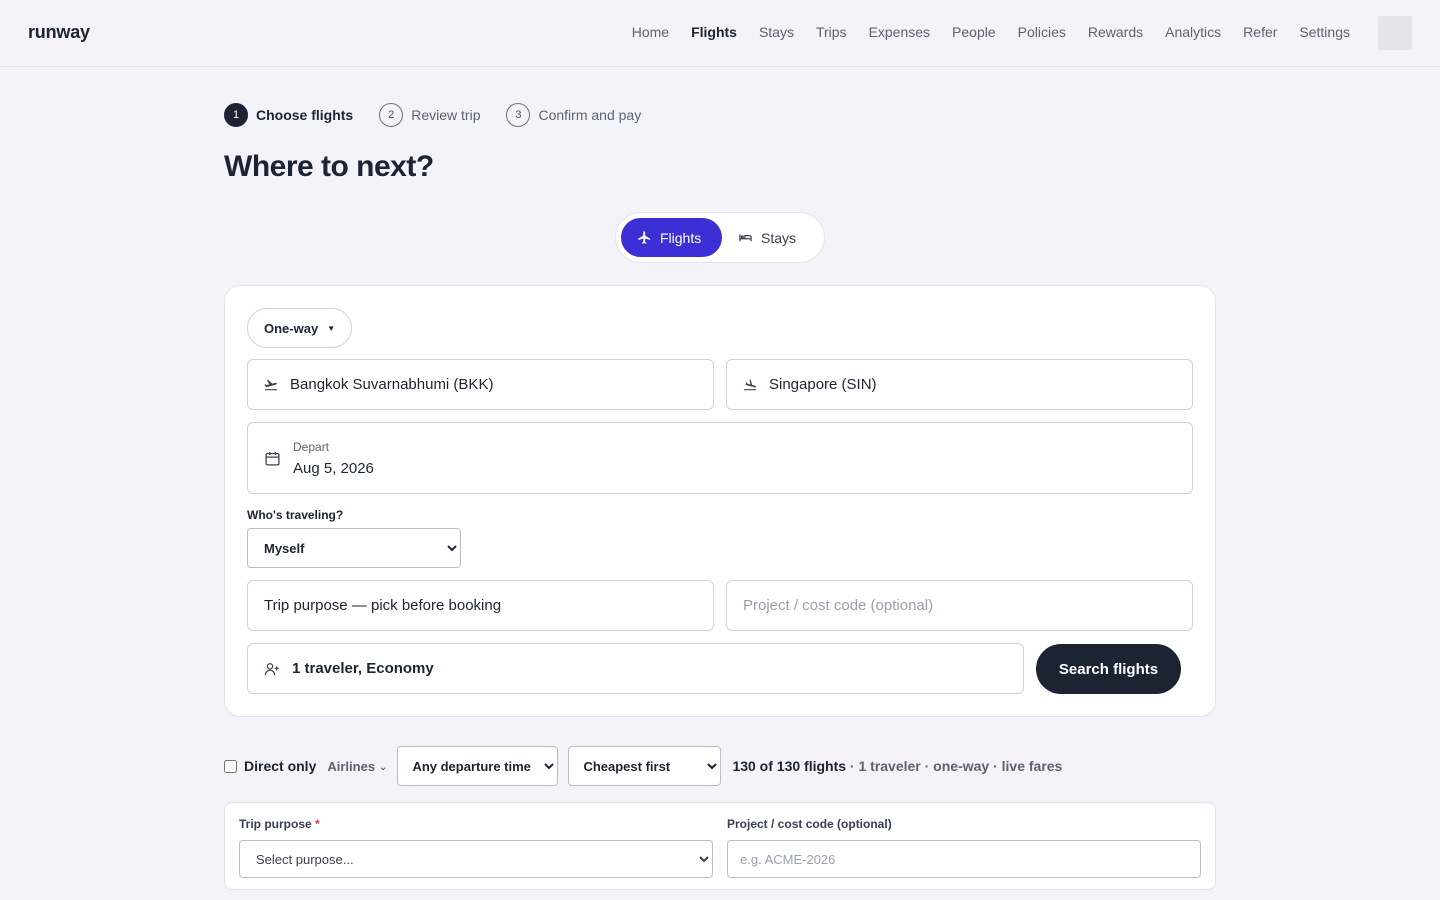 The height and width of the screenshot is (900, 1440). Describe the element at coordinates (351, 766) in the screenshot. I see `airlines-label: Airlines` at that location.